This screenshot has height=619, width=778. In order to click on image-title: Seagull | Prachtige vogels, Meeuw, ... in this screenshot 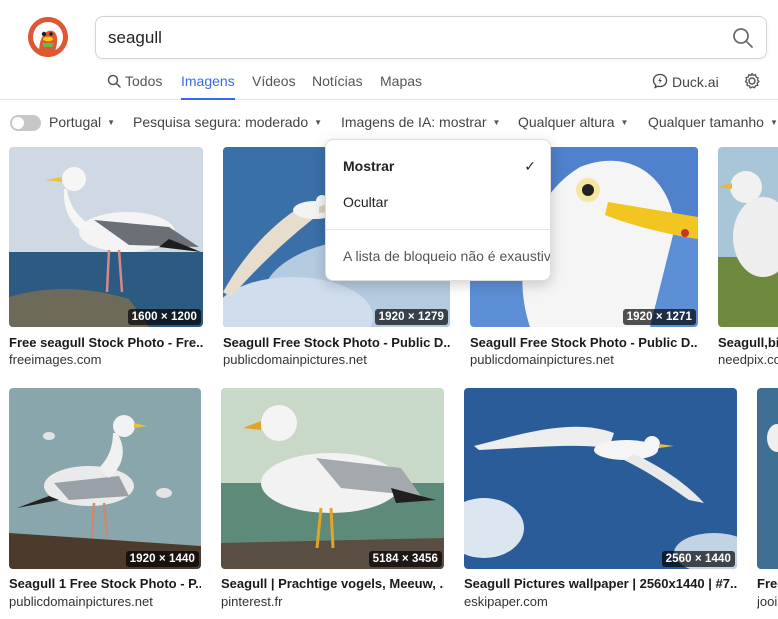, I will do `click(332, 583)`.